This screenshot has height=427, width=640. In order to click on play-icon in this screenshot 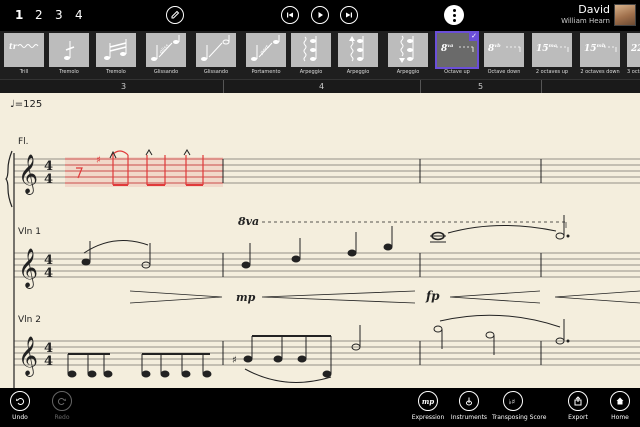, I will do `click(320, 15)`.